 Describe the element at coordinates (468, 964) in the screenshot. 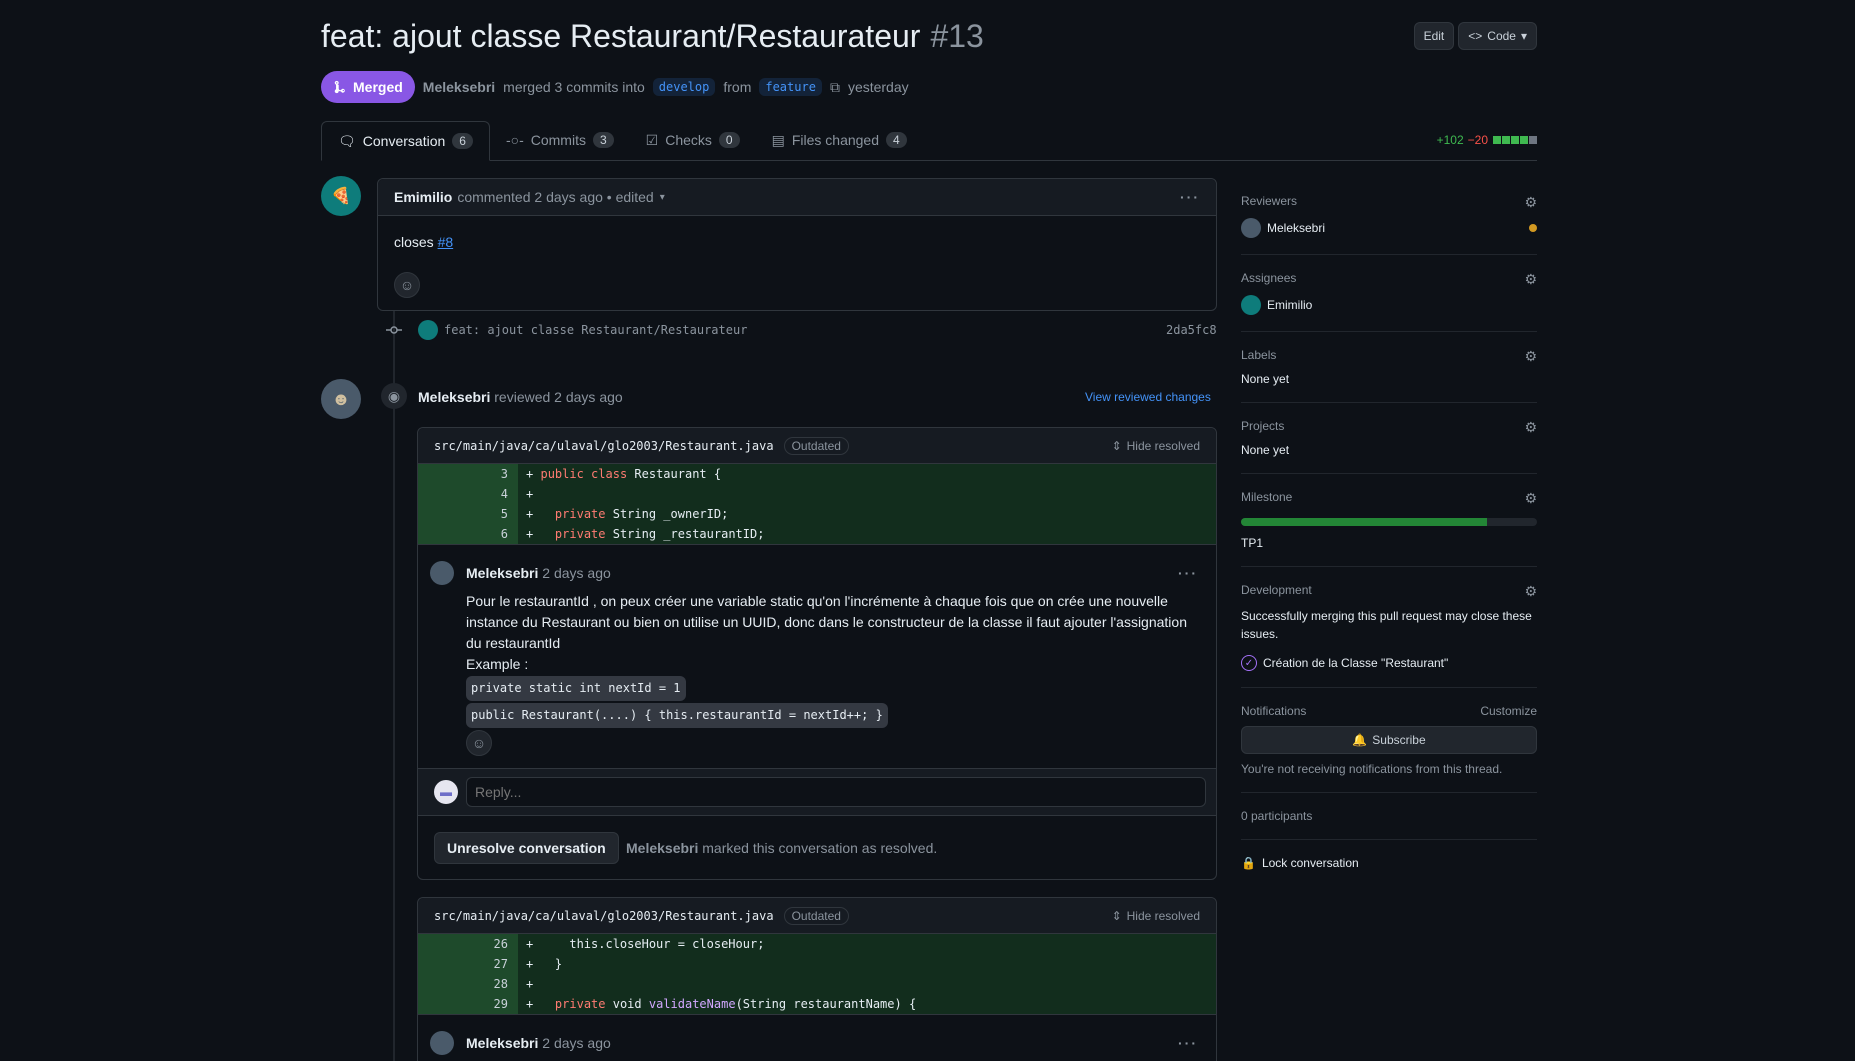

I see `line-number: 27` at that location.